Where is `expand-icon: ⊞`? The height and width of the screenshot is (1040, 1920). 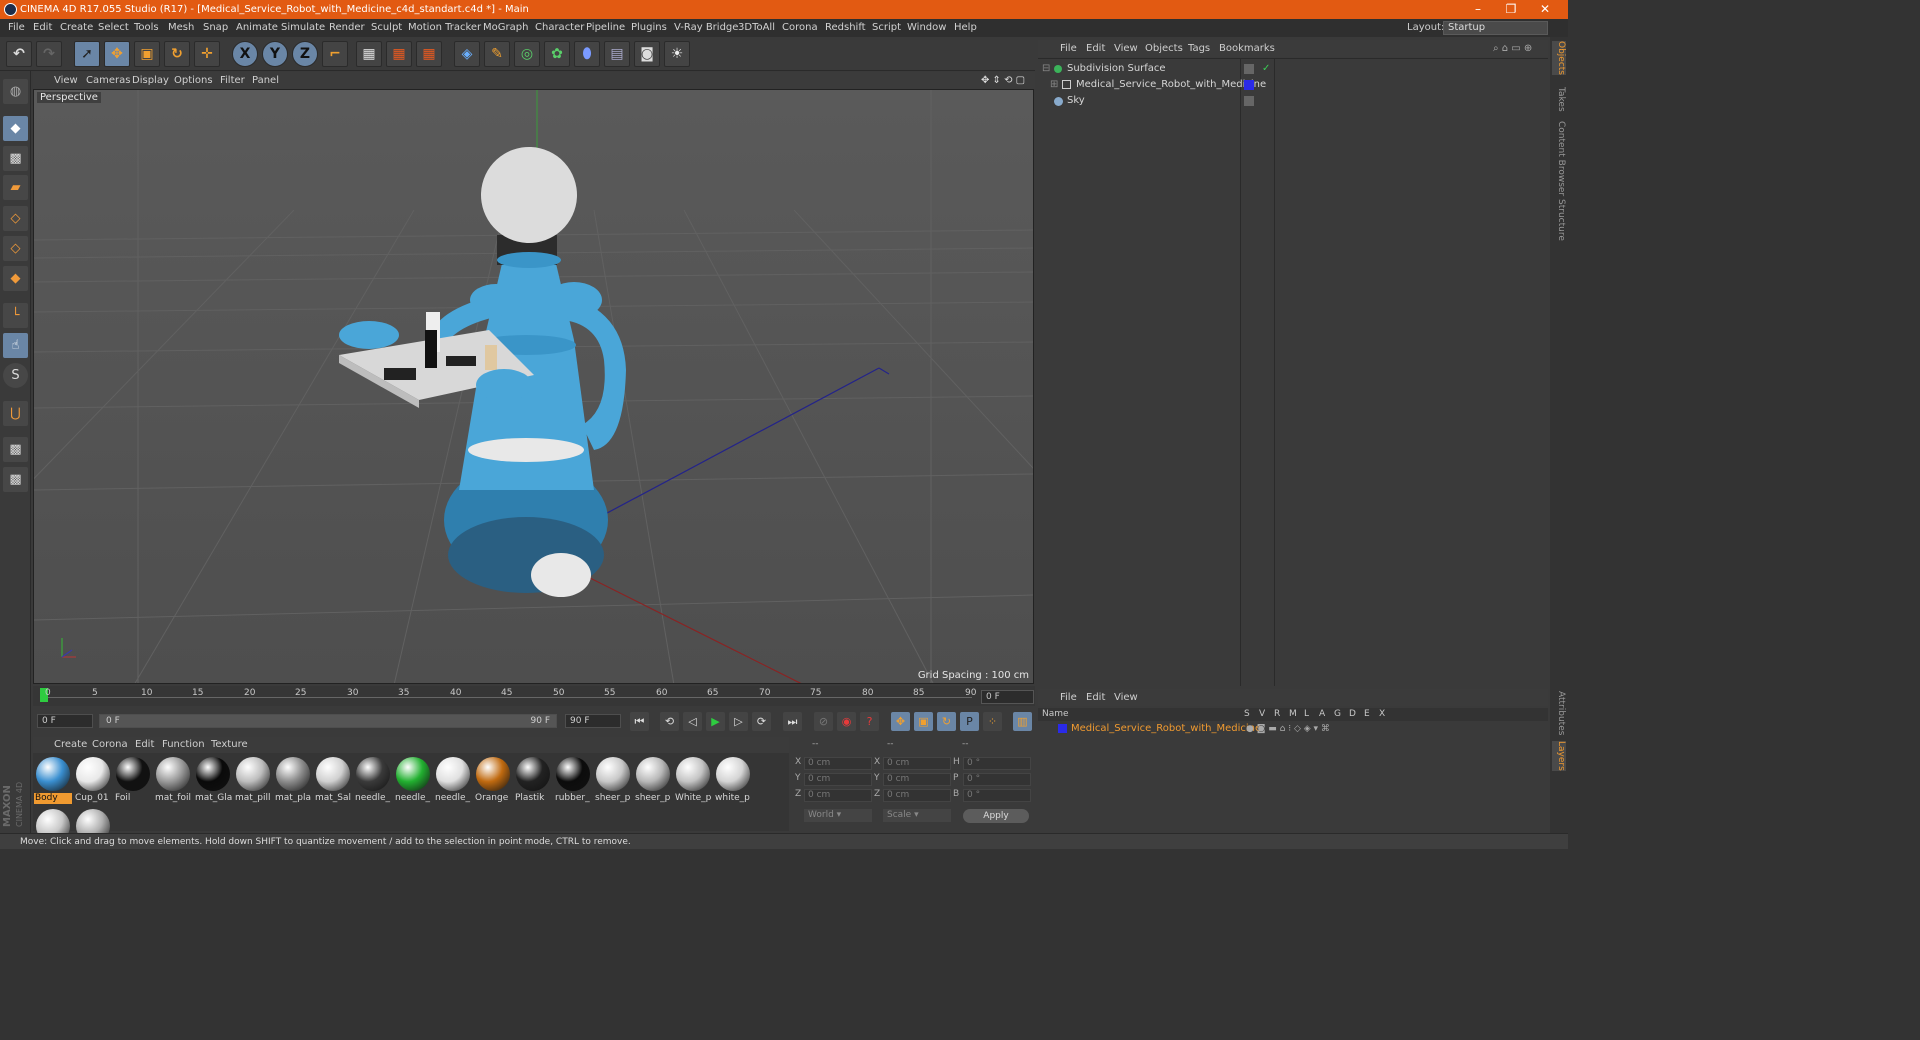
expand-icon: ⊞ is located at coordinates (1054, 85).